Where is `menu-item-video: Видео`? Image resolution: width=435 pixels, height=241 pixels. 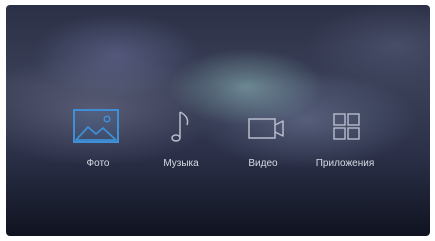 menu-item-video: Видео is located at coordinates (263, 140).